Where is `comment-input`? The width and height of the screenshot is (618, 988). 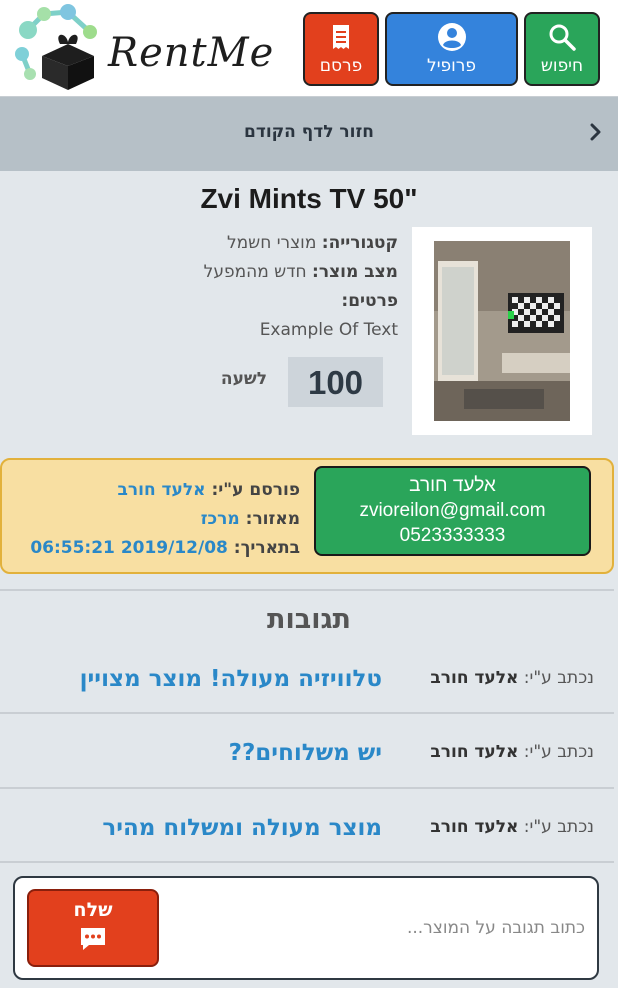 comment-input is located at coordinates (375, 928).